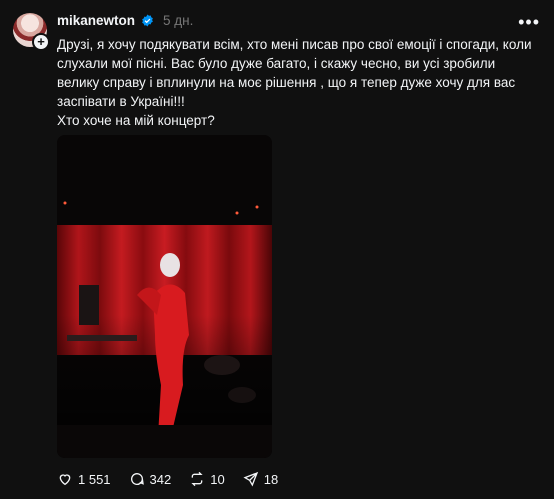 This screenshot has width=554, height=499. Describe the element at coordinates (137, 479) in the screenshot. I see `comment-icon` at that location.